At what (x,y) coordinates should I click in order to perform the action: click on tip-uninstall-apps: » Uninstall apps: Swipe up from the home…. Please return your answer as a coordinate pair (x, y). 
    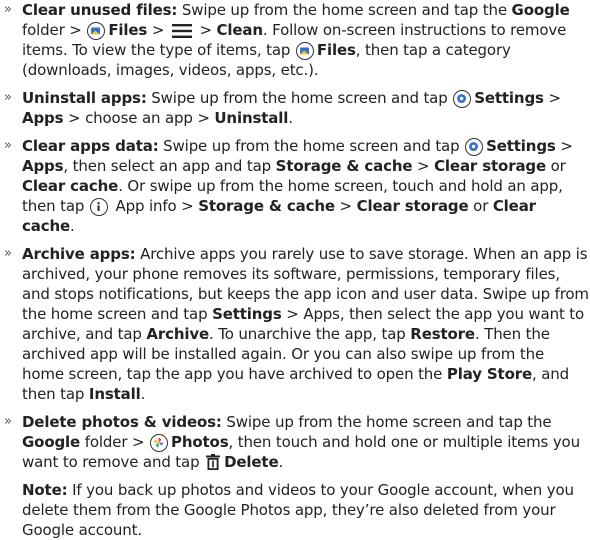
    Looking at the image, I should click on (282, 108).